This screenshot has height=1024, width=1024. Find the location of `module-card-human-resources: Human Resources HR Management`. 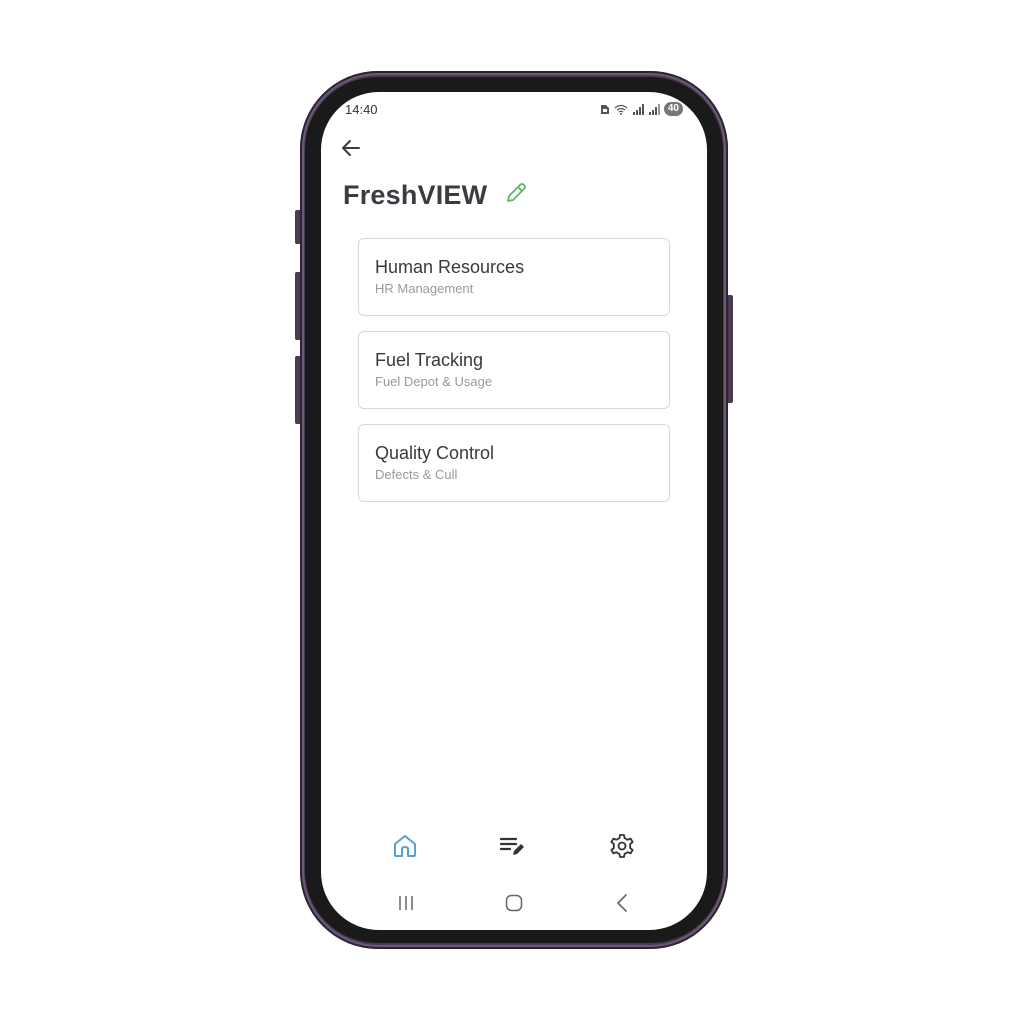

module-card-human-resources: Human Resources HR Management is located at coordinates (514, 277).